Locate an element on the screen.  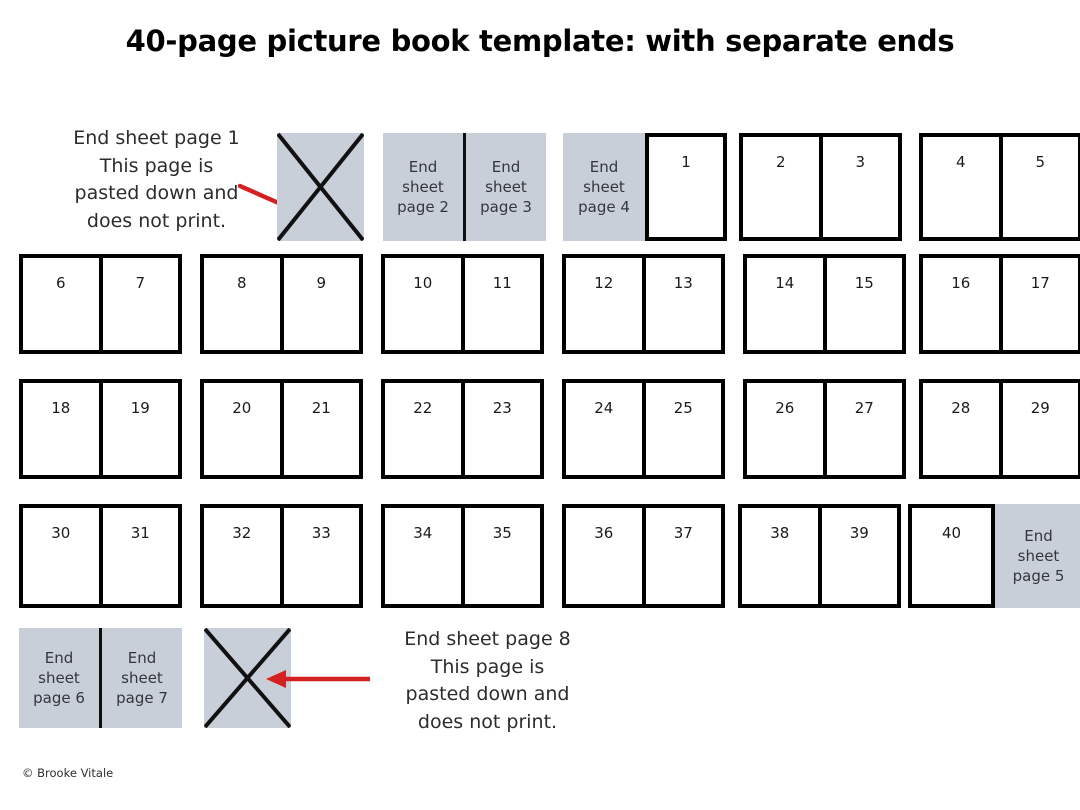
page-box: 24 is located at coordinates (603, 429).